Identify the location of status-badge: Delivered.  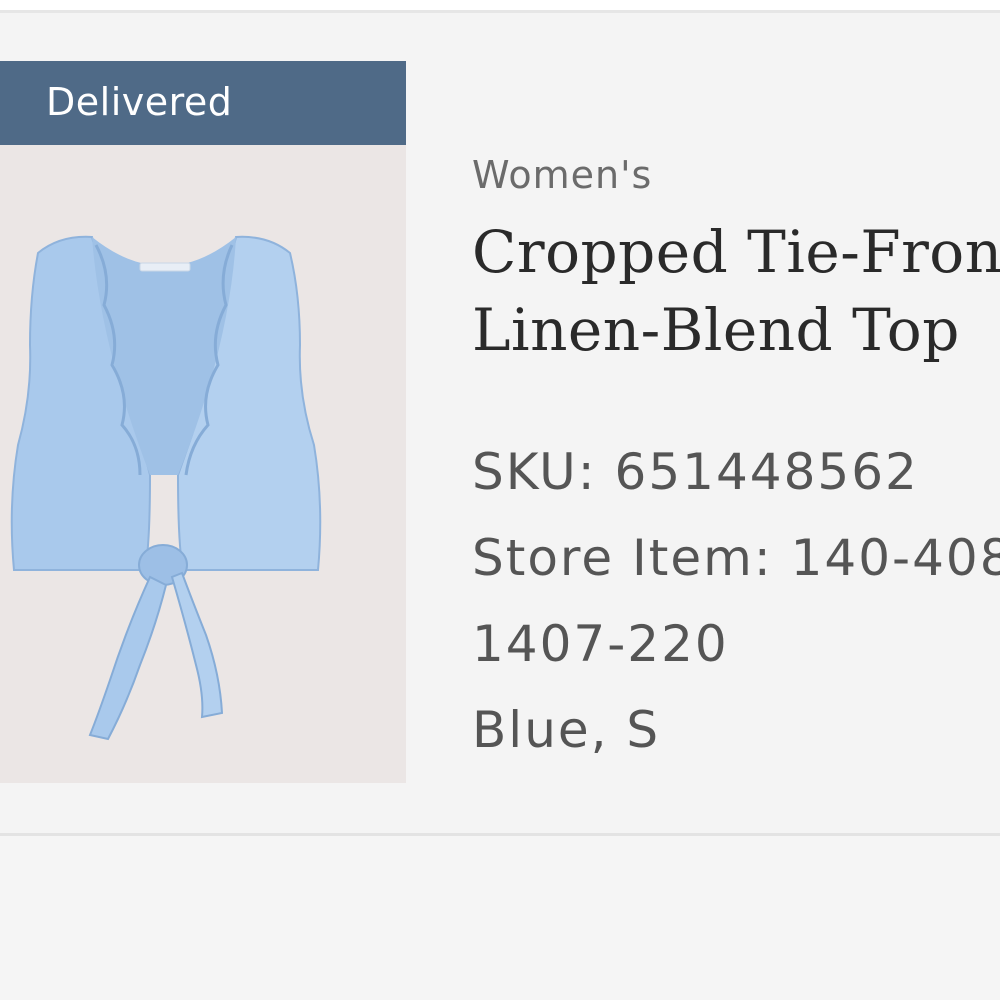
(203, 103).